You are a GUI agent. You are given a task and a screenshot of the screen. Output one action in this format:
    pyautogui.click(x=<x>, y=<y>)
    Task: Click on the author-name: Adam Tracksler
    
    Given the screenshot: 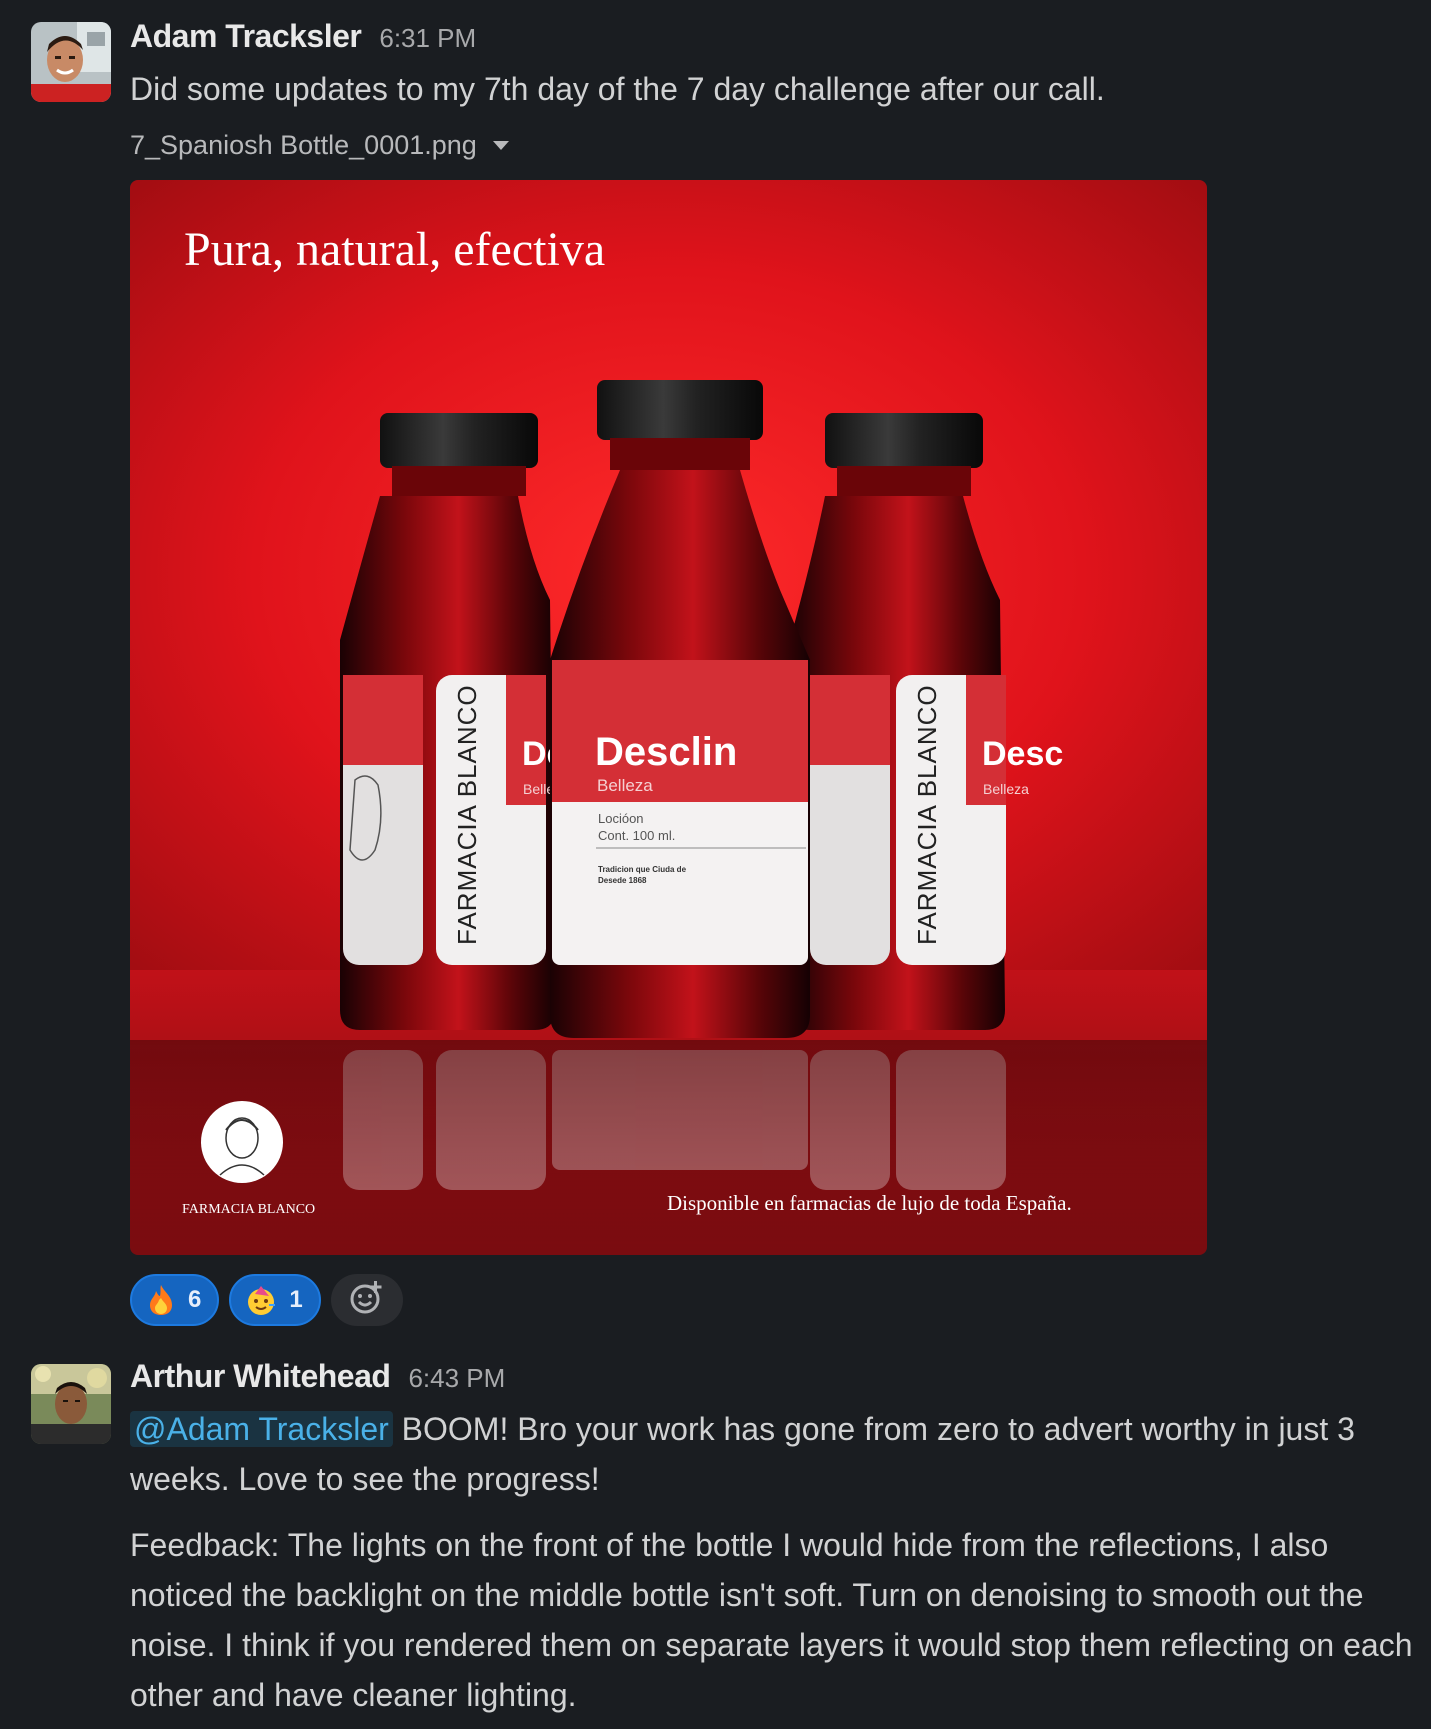 What is the action you would take?
    pyautogui.click(x=246, y=36)
    